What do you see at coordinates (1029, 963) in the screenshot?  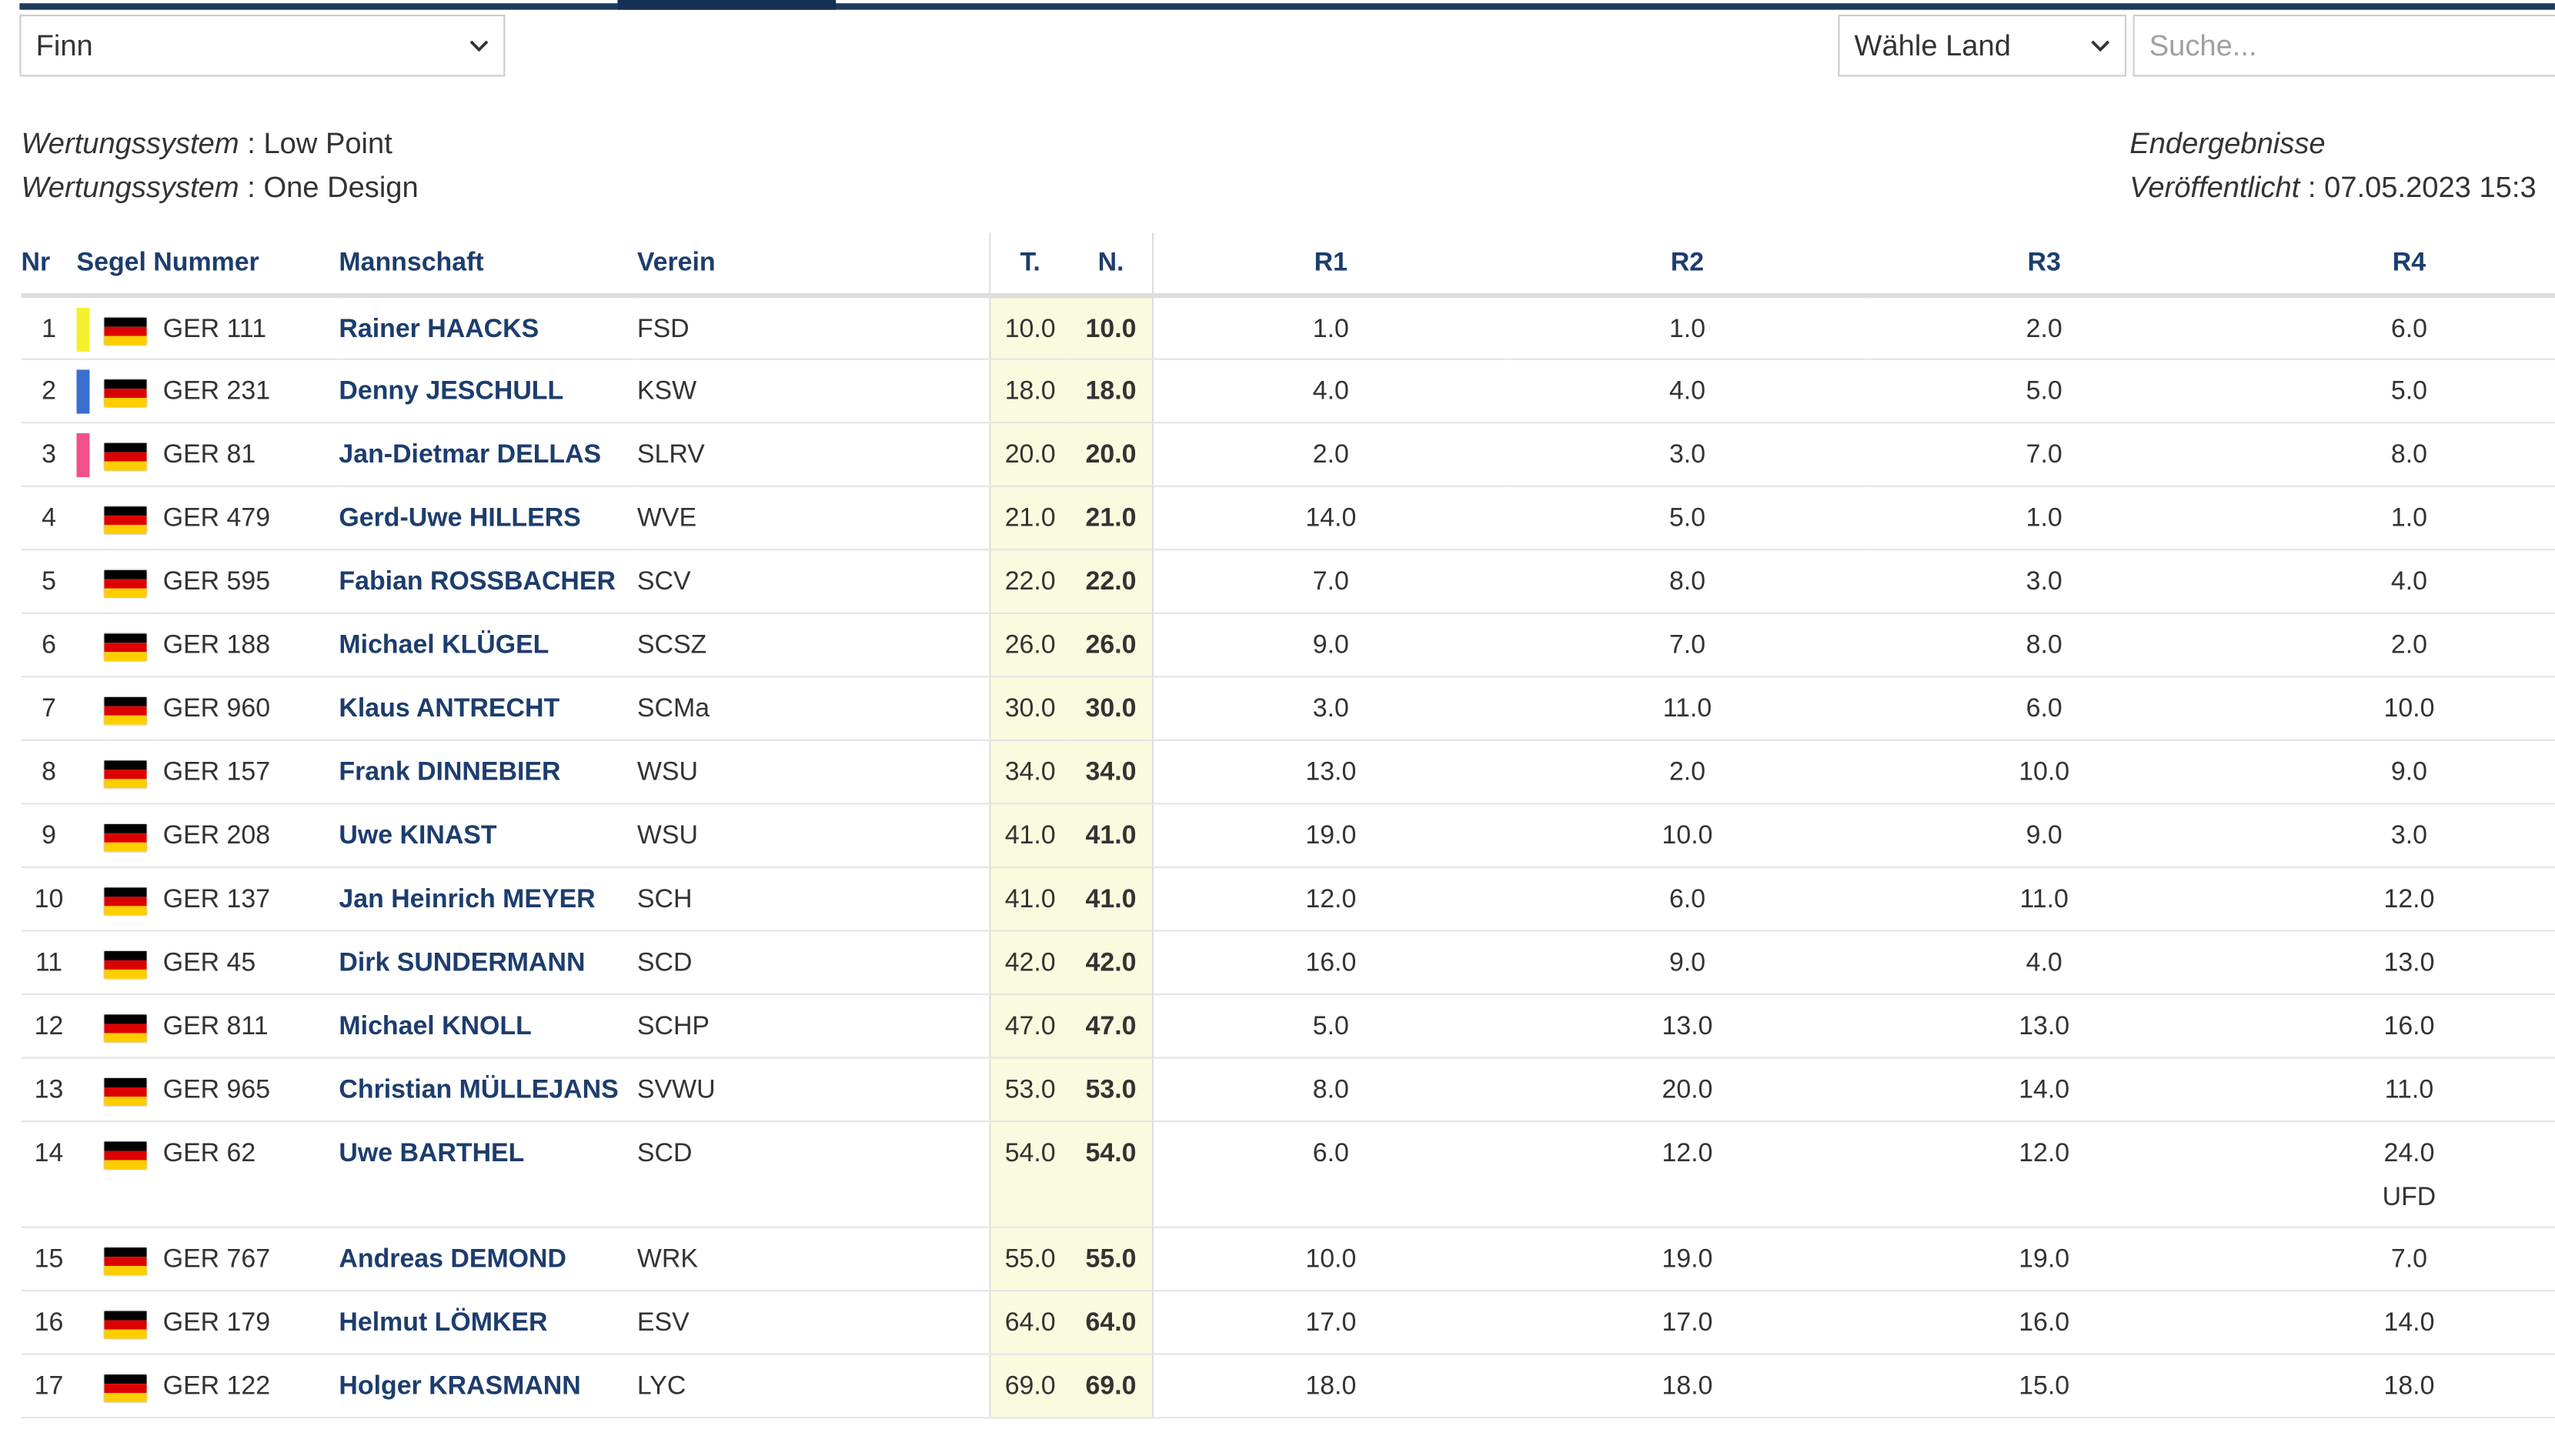 I see `total-points: 42.0` at bounding box center [1029, 963].